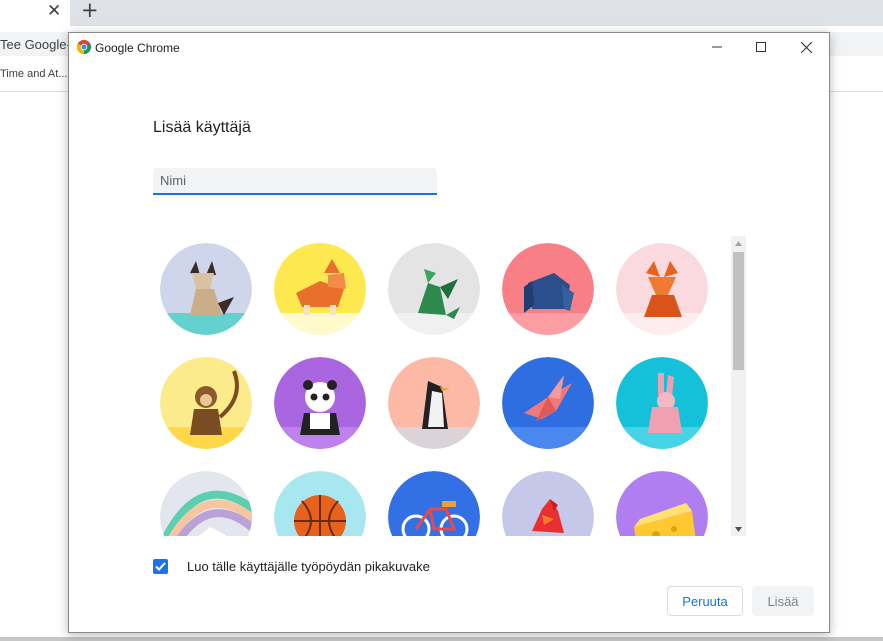 The width and height of the screenshot is (883, 641). Describe the element at coordinates (295, 181) in the screenshot. I see `name-input` at that location.